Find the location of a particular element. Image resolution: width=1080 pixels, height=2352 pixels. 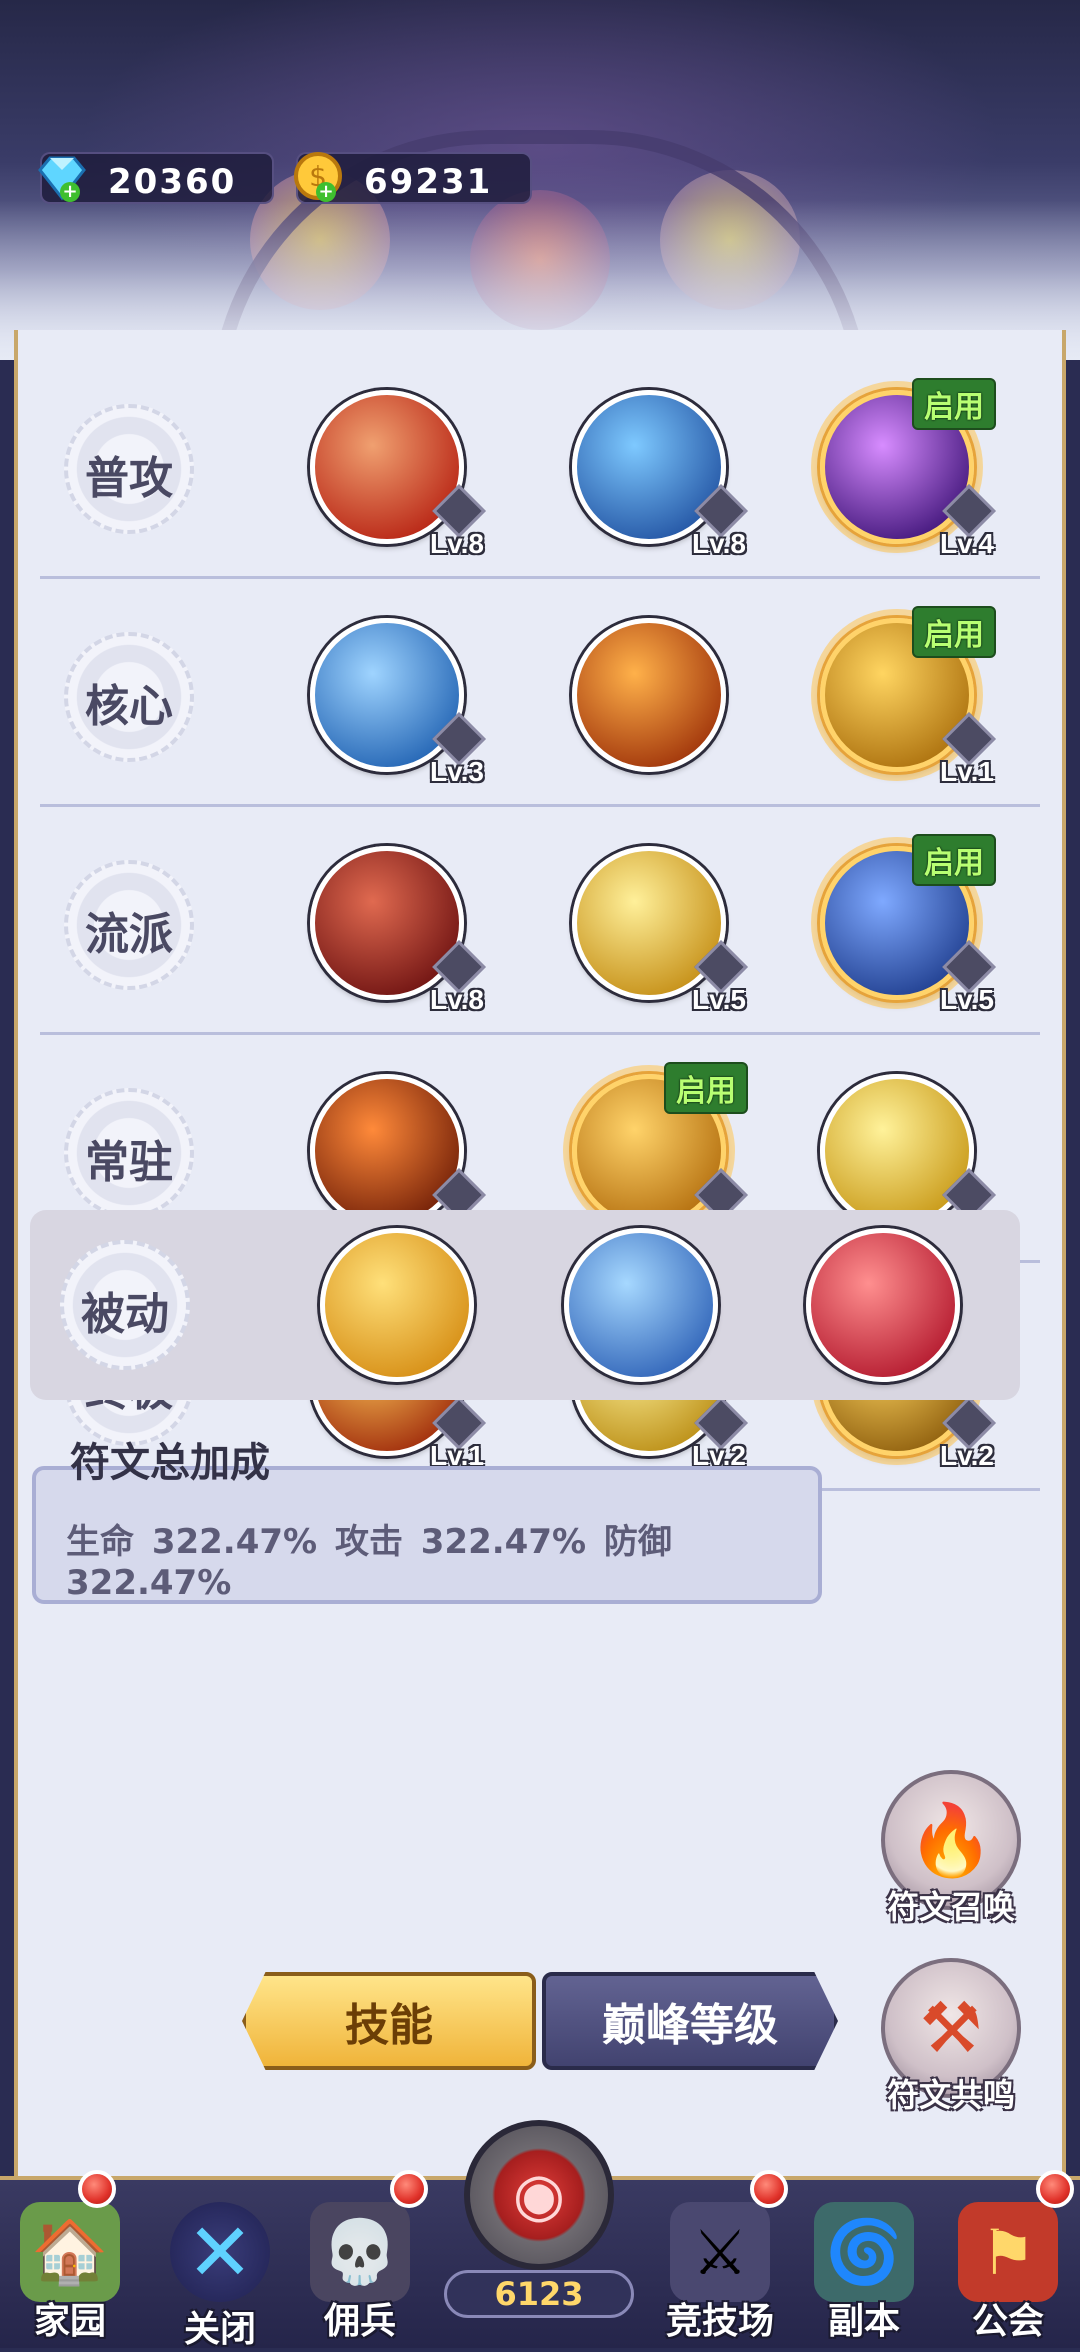

nav-arena-label: 竞技场 is located at coordinates (719, 2321).